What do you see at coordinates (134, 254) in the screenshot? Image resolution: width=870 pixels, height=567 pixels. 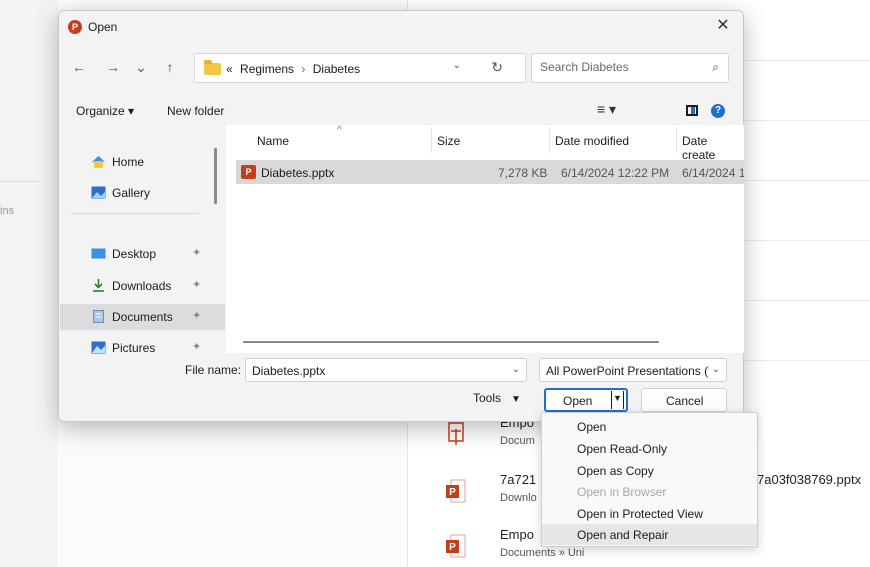 I see `sidebar-item-label: Desktop` at bounding box center [134, 254].